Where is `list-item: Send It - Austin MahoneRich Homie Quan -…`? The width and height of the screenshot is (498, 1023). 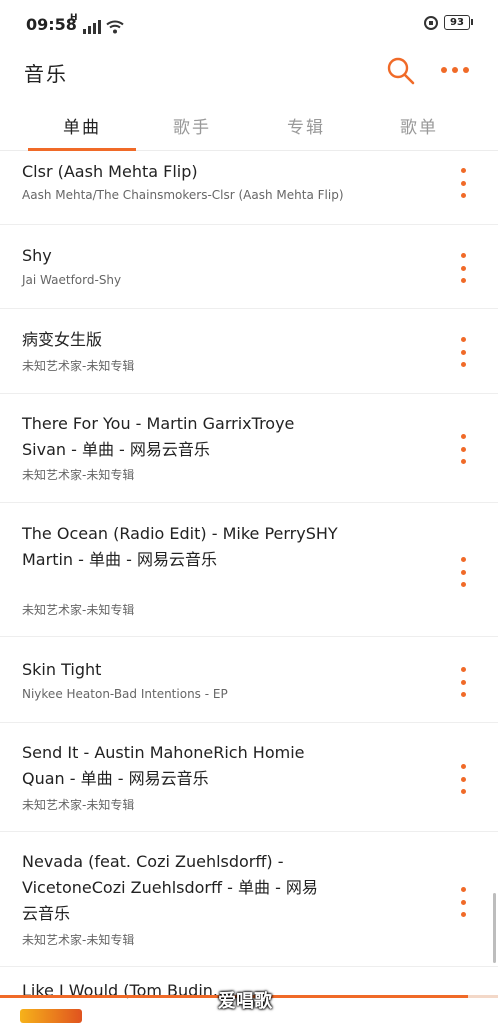
list-item: Send It - Austin MahoneRich Homie Quan -… is located at coordinates (249, 777).